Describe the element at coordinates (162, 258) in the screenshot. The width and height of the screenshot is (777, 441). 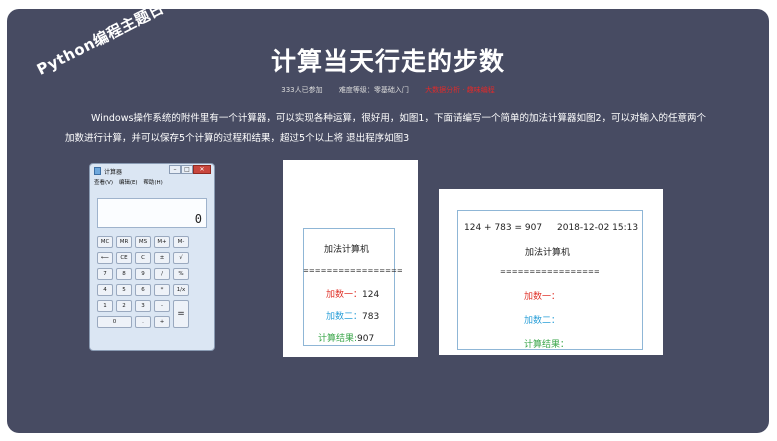
I see `calc-key: ±` at that location.